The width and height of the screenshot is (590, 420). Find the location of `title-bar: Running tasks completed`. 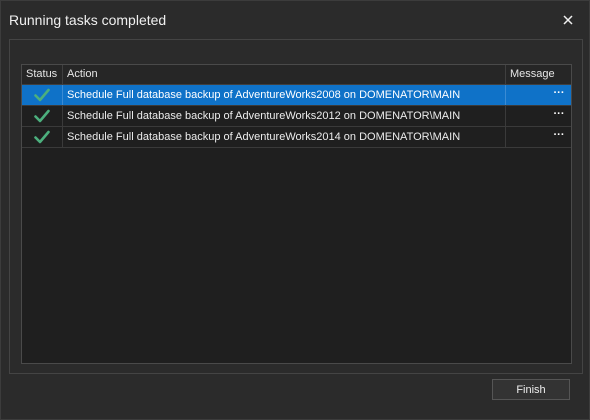

title-bar: Running tasks completed is located at coordinates (295, 20).